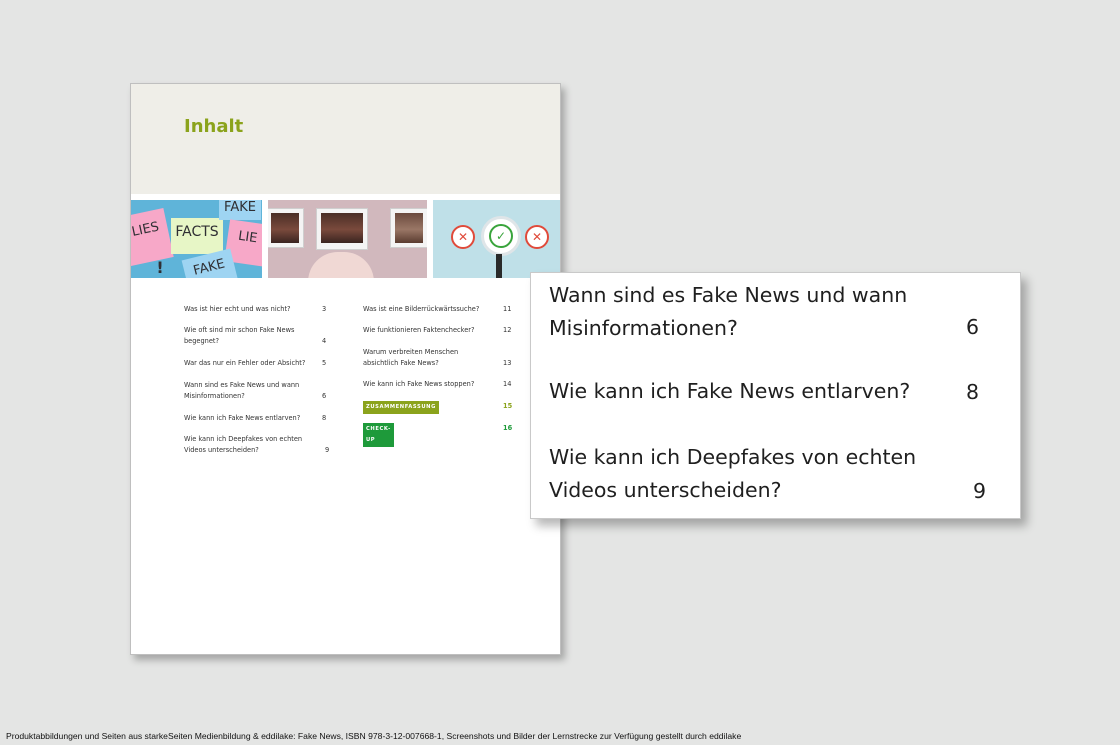 The height and width of the screenshot is (745, 1120). What do you see at coordinates (437, 435) in the screenshot?
I see `toc-tag-item: CHECK-UP 16` at bounding box center [437, 435].